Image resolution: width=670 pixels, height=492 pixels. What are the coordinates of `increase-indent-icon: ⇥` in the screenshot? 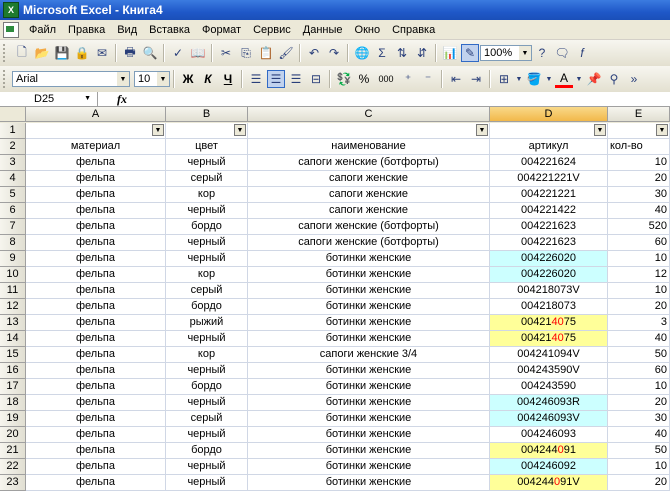 It's located at (476, 79).